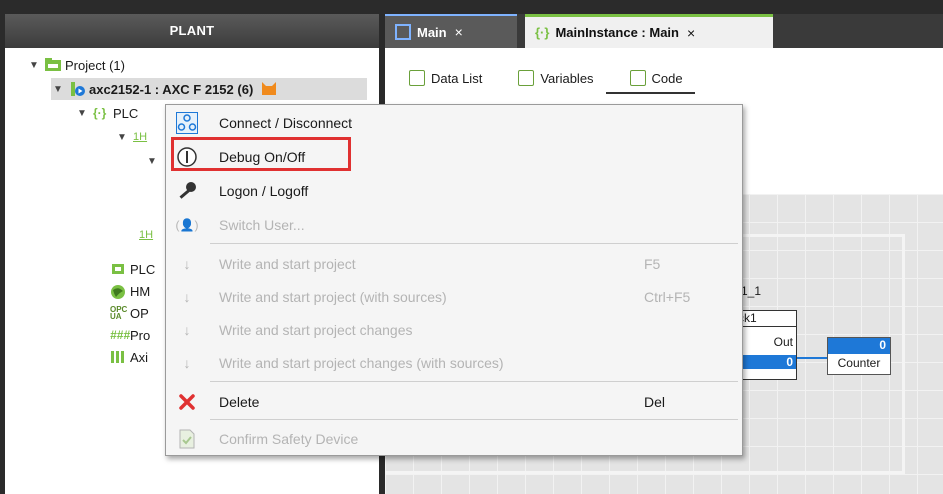 This screenshot has height=494, width=943. Describe the element at coordinates (542, 32) in the screenshot. I see `instance-bracket-icon: {·}` at that location.